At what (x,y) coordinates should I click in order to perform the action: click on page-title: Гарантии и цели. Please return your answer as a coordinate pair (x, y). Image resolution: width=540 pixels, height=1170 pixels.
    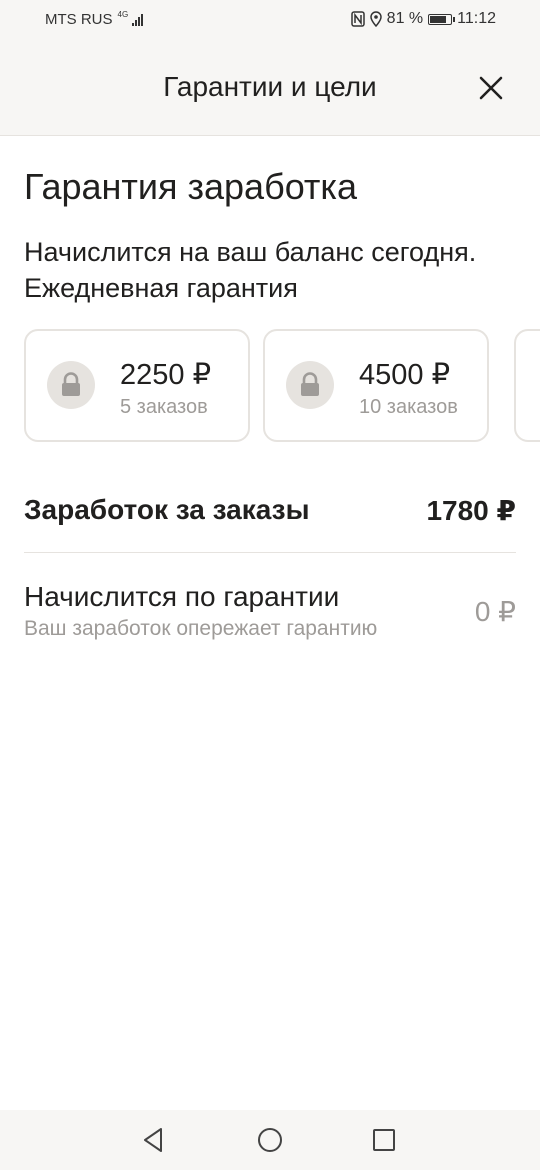
    Looking at the image, I should click on (270, 86).